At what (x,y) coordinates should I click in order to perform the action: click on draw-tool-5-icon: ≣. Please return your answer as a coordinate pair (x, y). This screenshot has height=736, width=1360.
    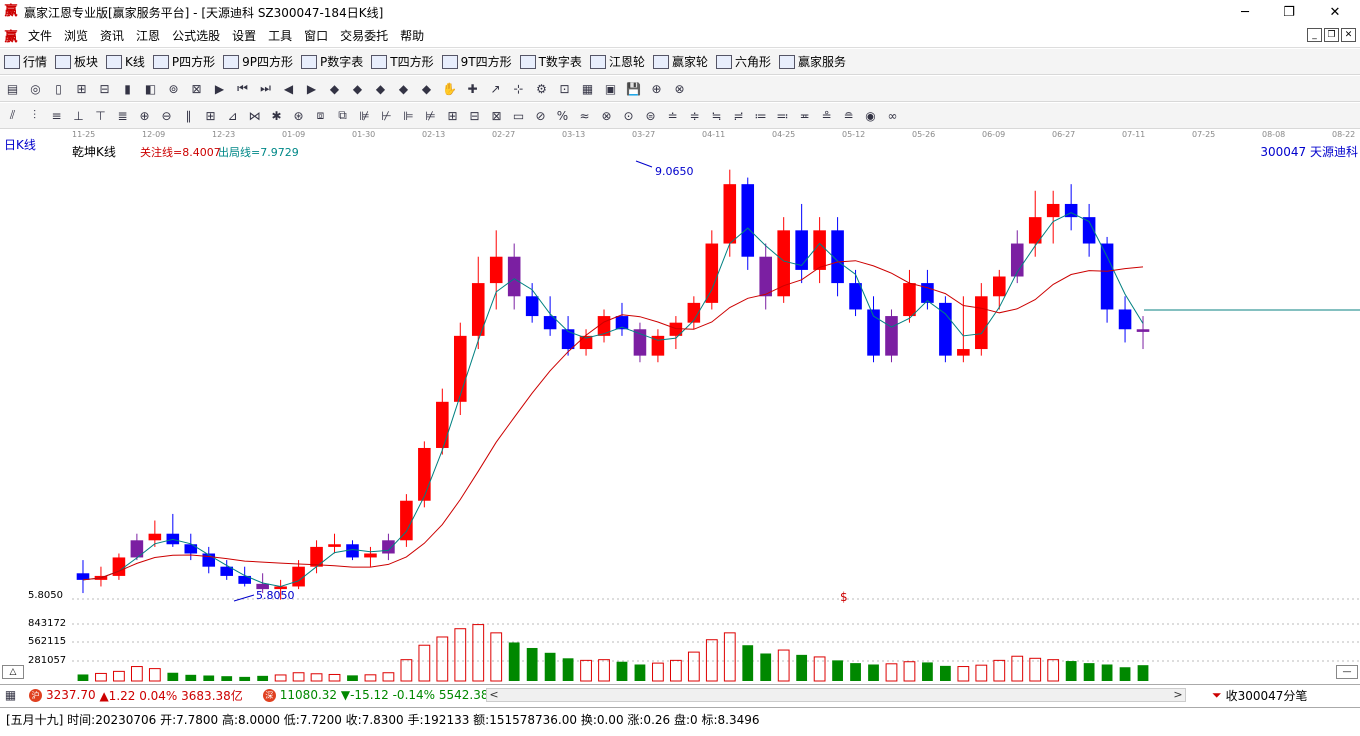
    Looking at the image, I should click on (122, 115).